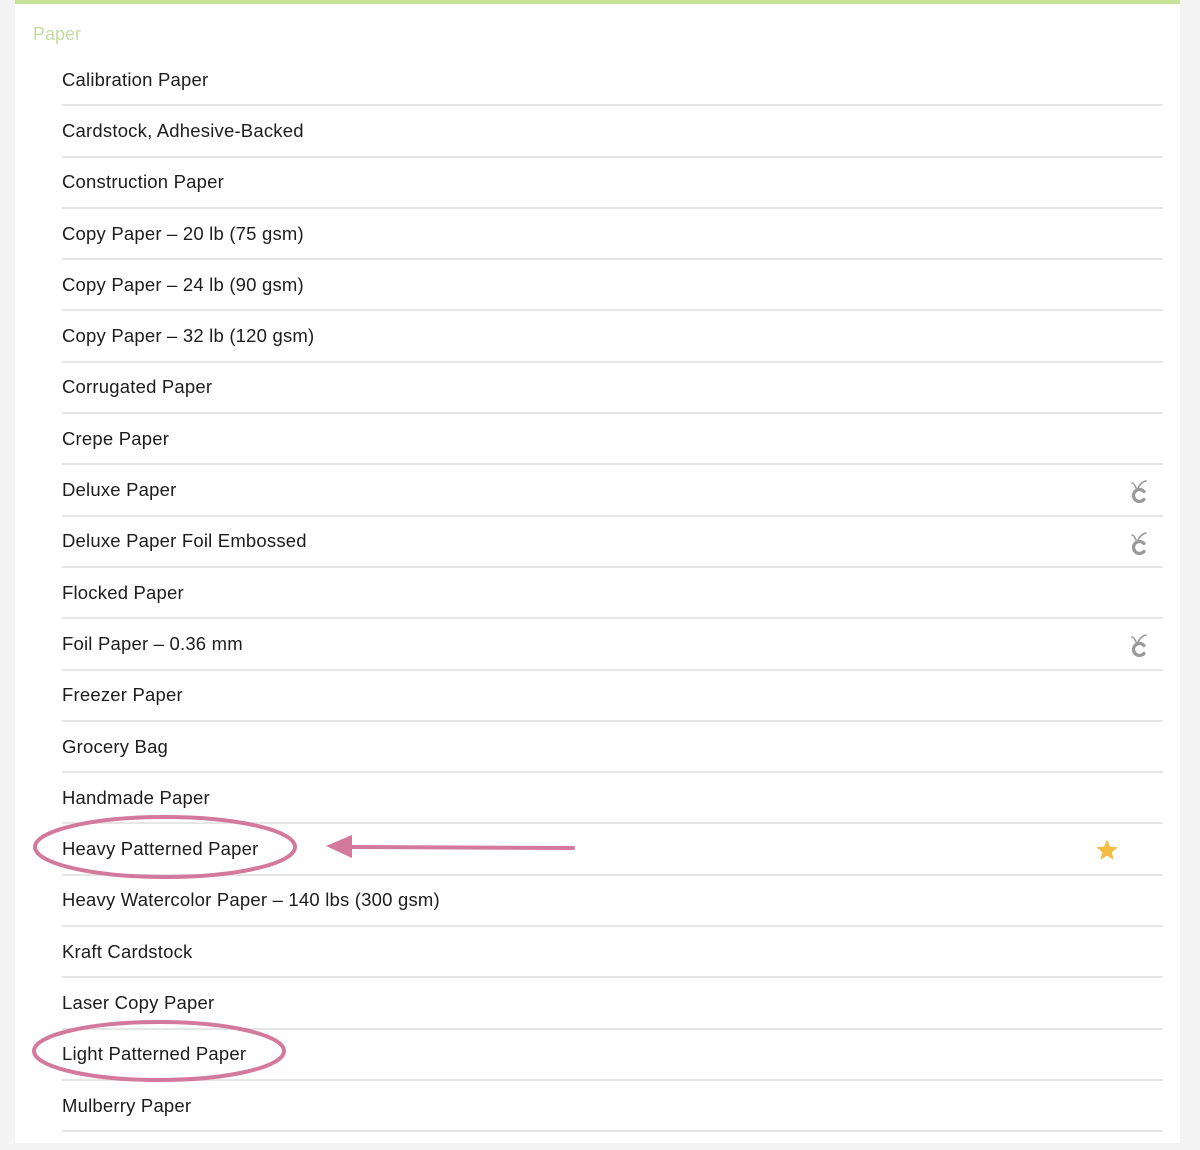 The image size is (1200, 1150). I want to click on material-label: Deluxe Paper, so click(119, 490).